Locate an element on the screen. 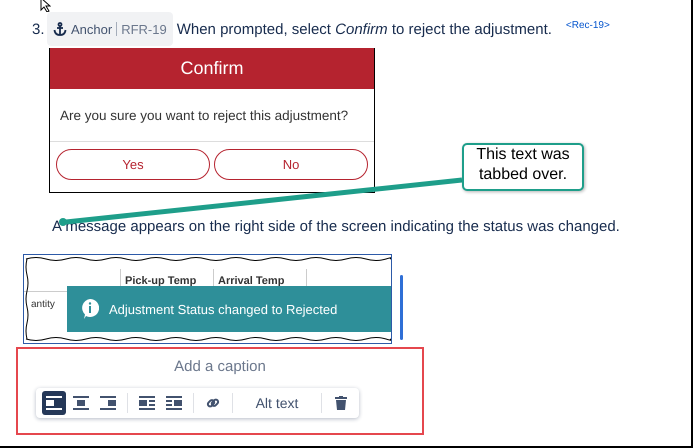 This screenshot has width=693, height=448. paragraph: A message appears on the right side of the screen indicating the status was changed. is located at coordinates (336, 226).